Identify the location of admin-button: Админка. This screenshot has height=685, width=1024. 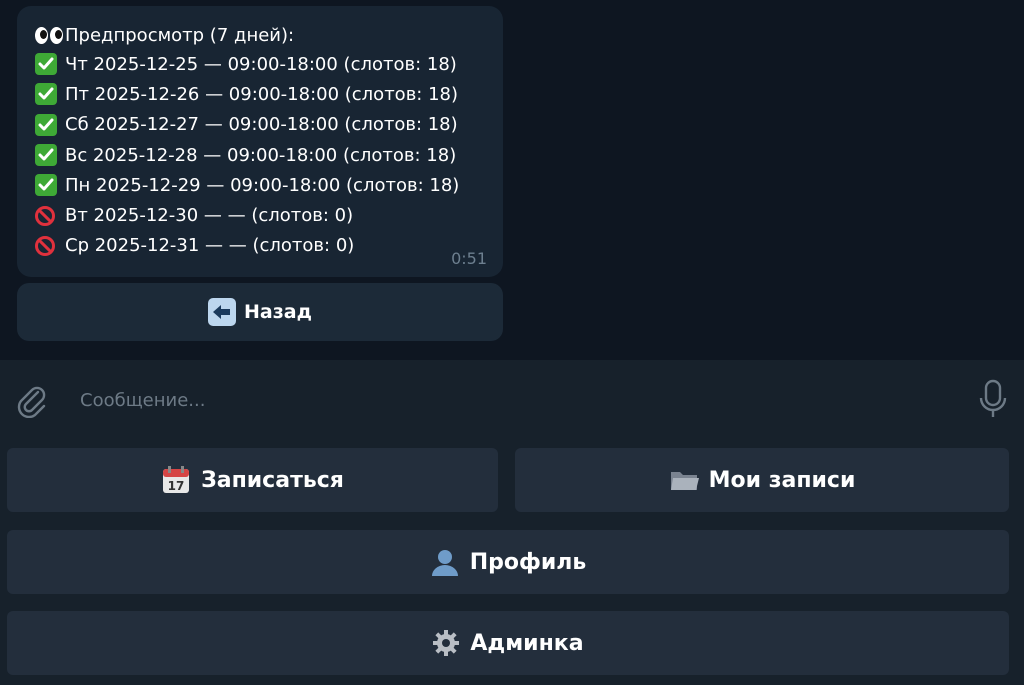
(508, 643).